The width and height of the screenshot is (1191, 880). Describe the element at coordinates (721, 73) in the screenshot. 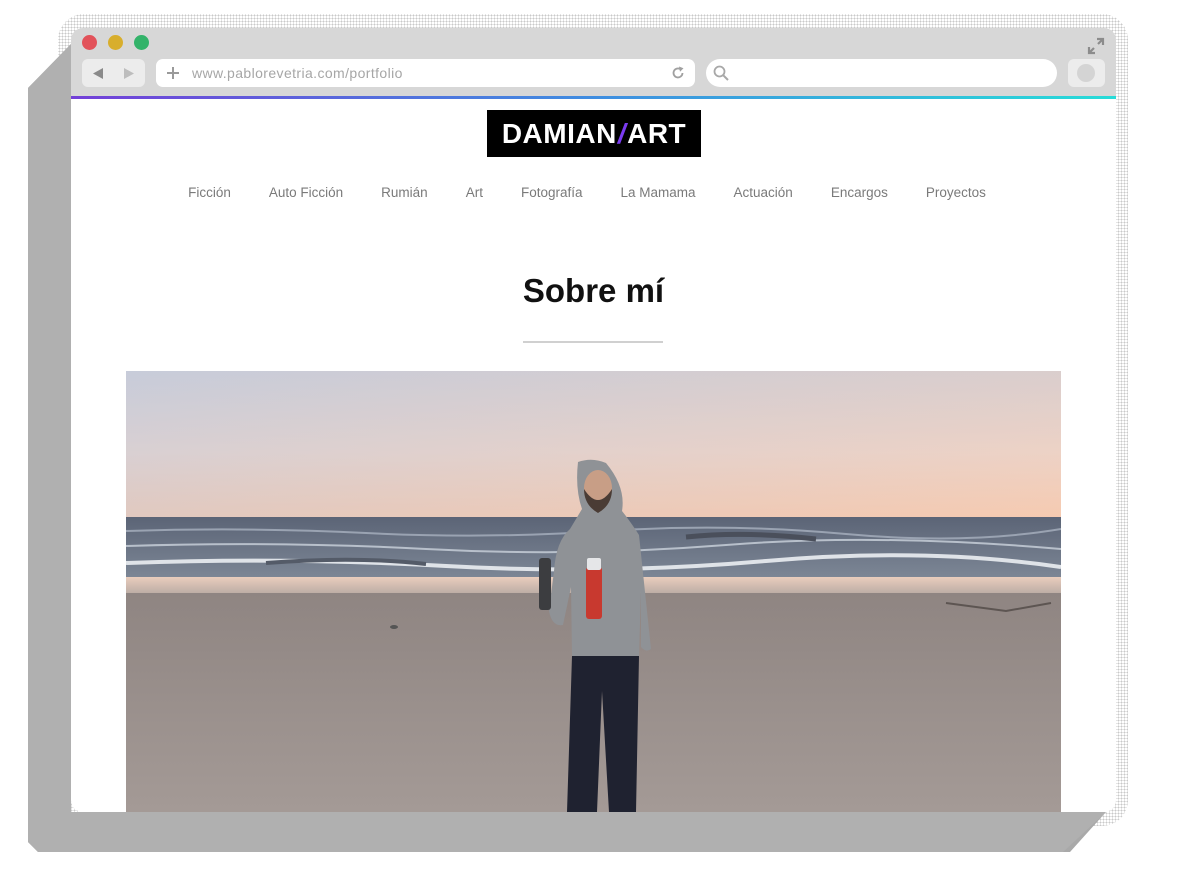

I see `search-icon` at that location.